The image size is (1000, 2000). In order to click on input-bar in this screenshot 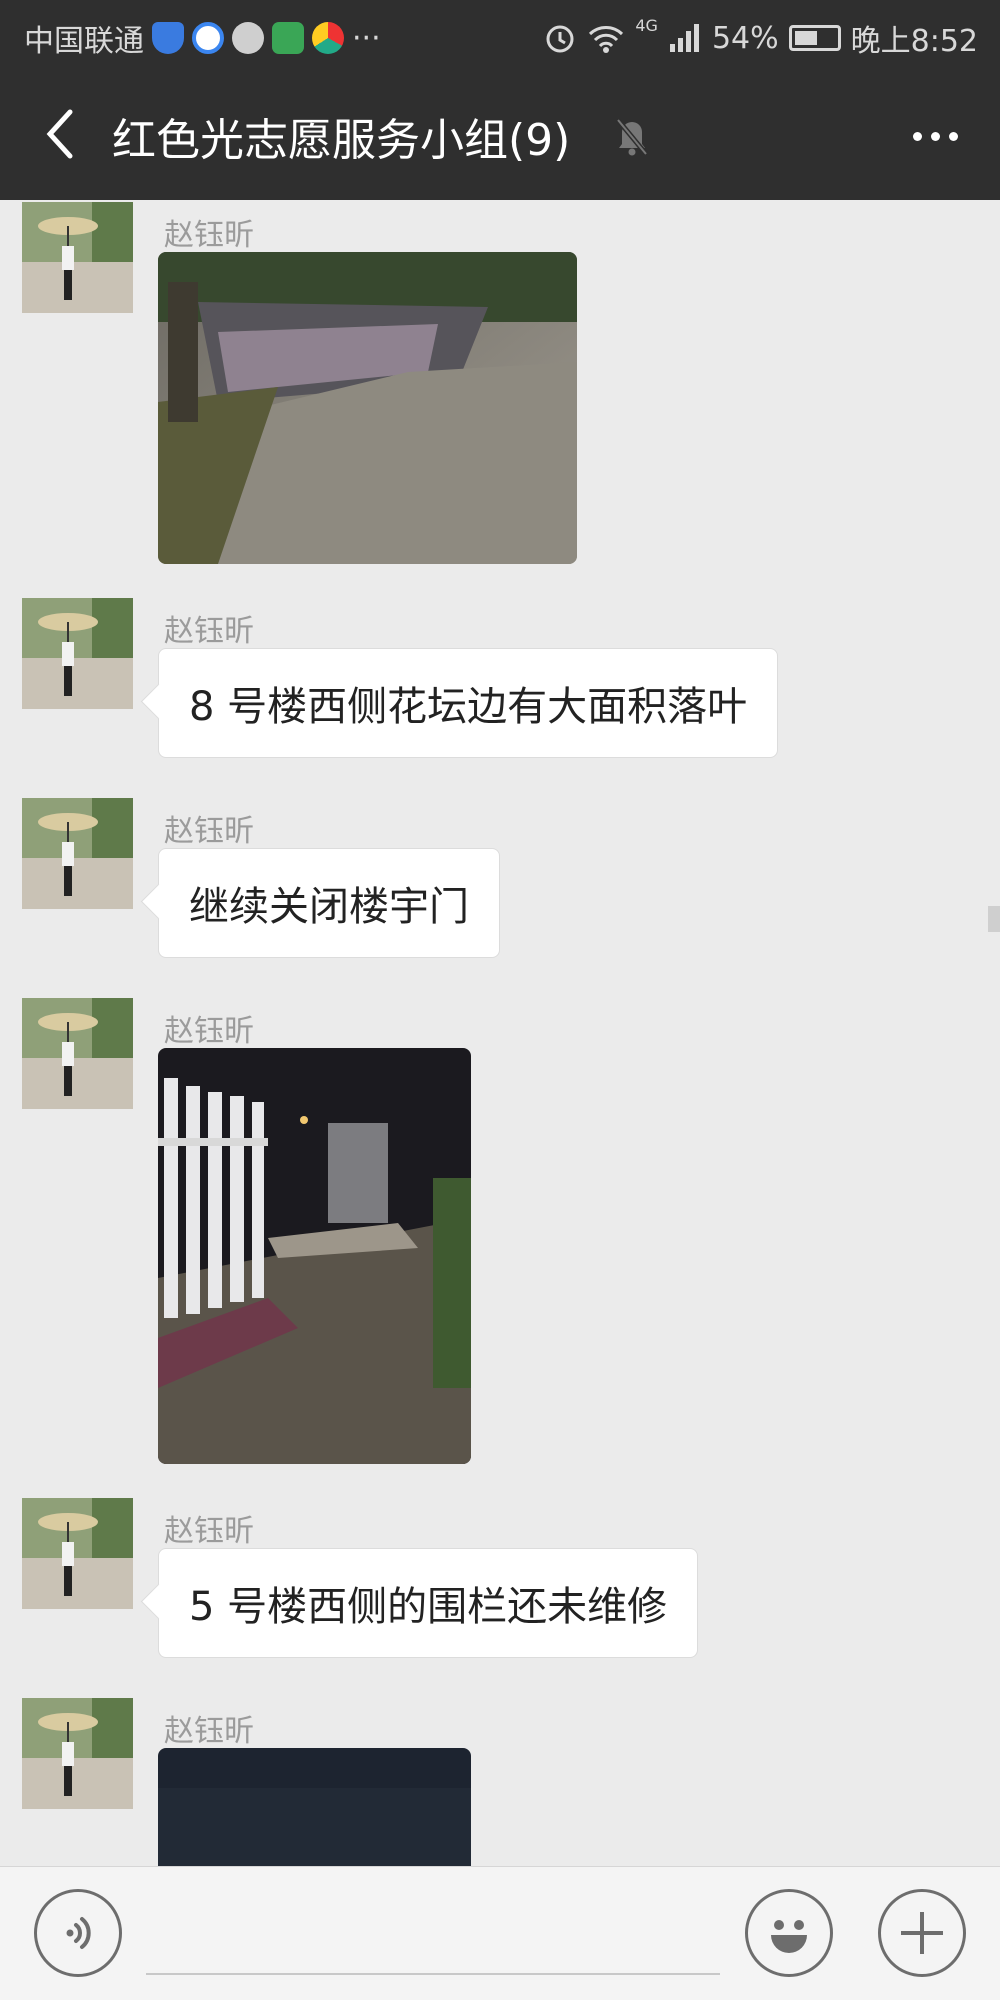, I will do `click(500, 1933)`.